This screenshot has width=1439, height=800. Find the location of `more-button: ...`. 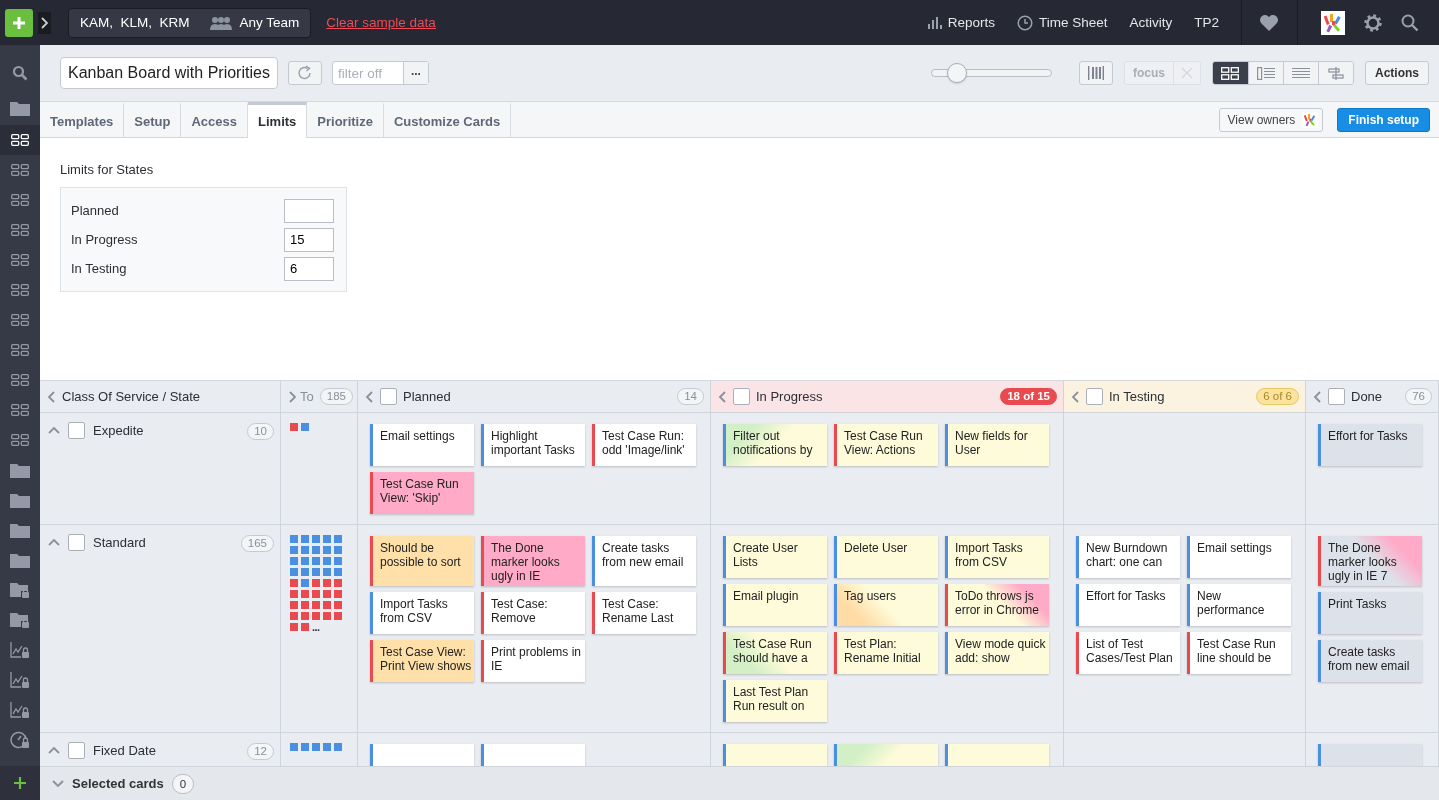

more-button: ... is located at coordinates (415, 73).